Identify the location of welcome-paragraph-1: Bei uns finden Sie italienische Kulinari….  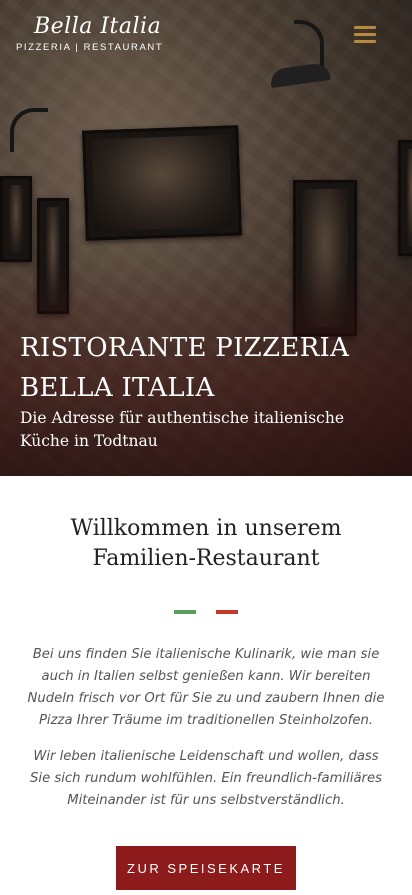
(206, 687).